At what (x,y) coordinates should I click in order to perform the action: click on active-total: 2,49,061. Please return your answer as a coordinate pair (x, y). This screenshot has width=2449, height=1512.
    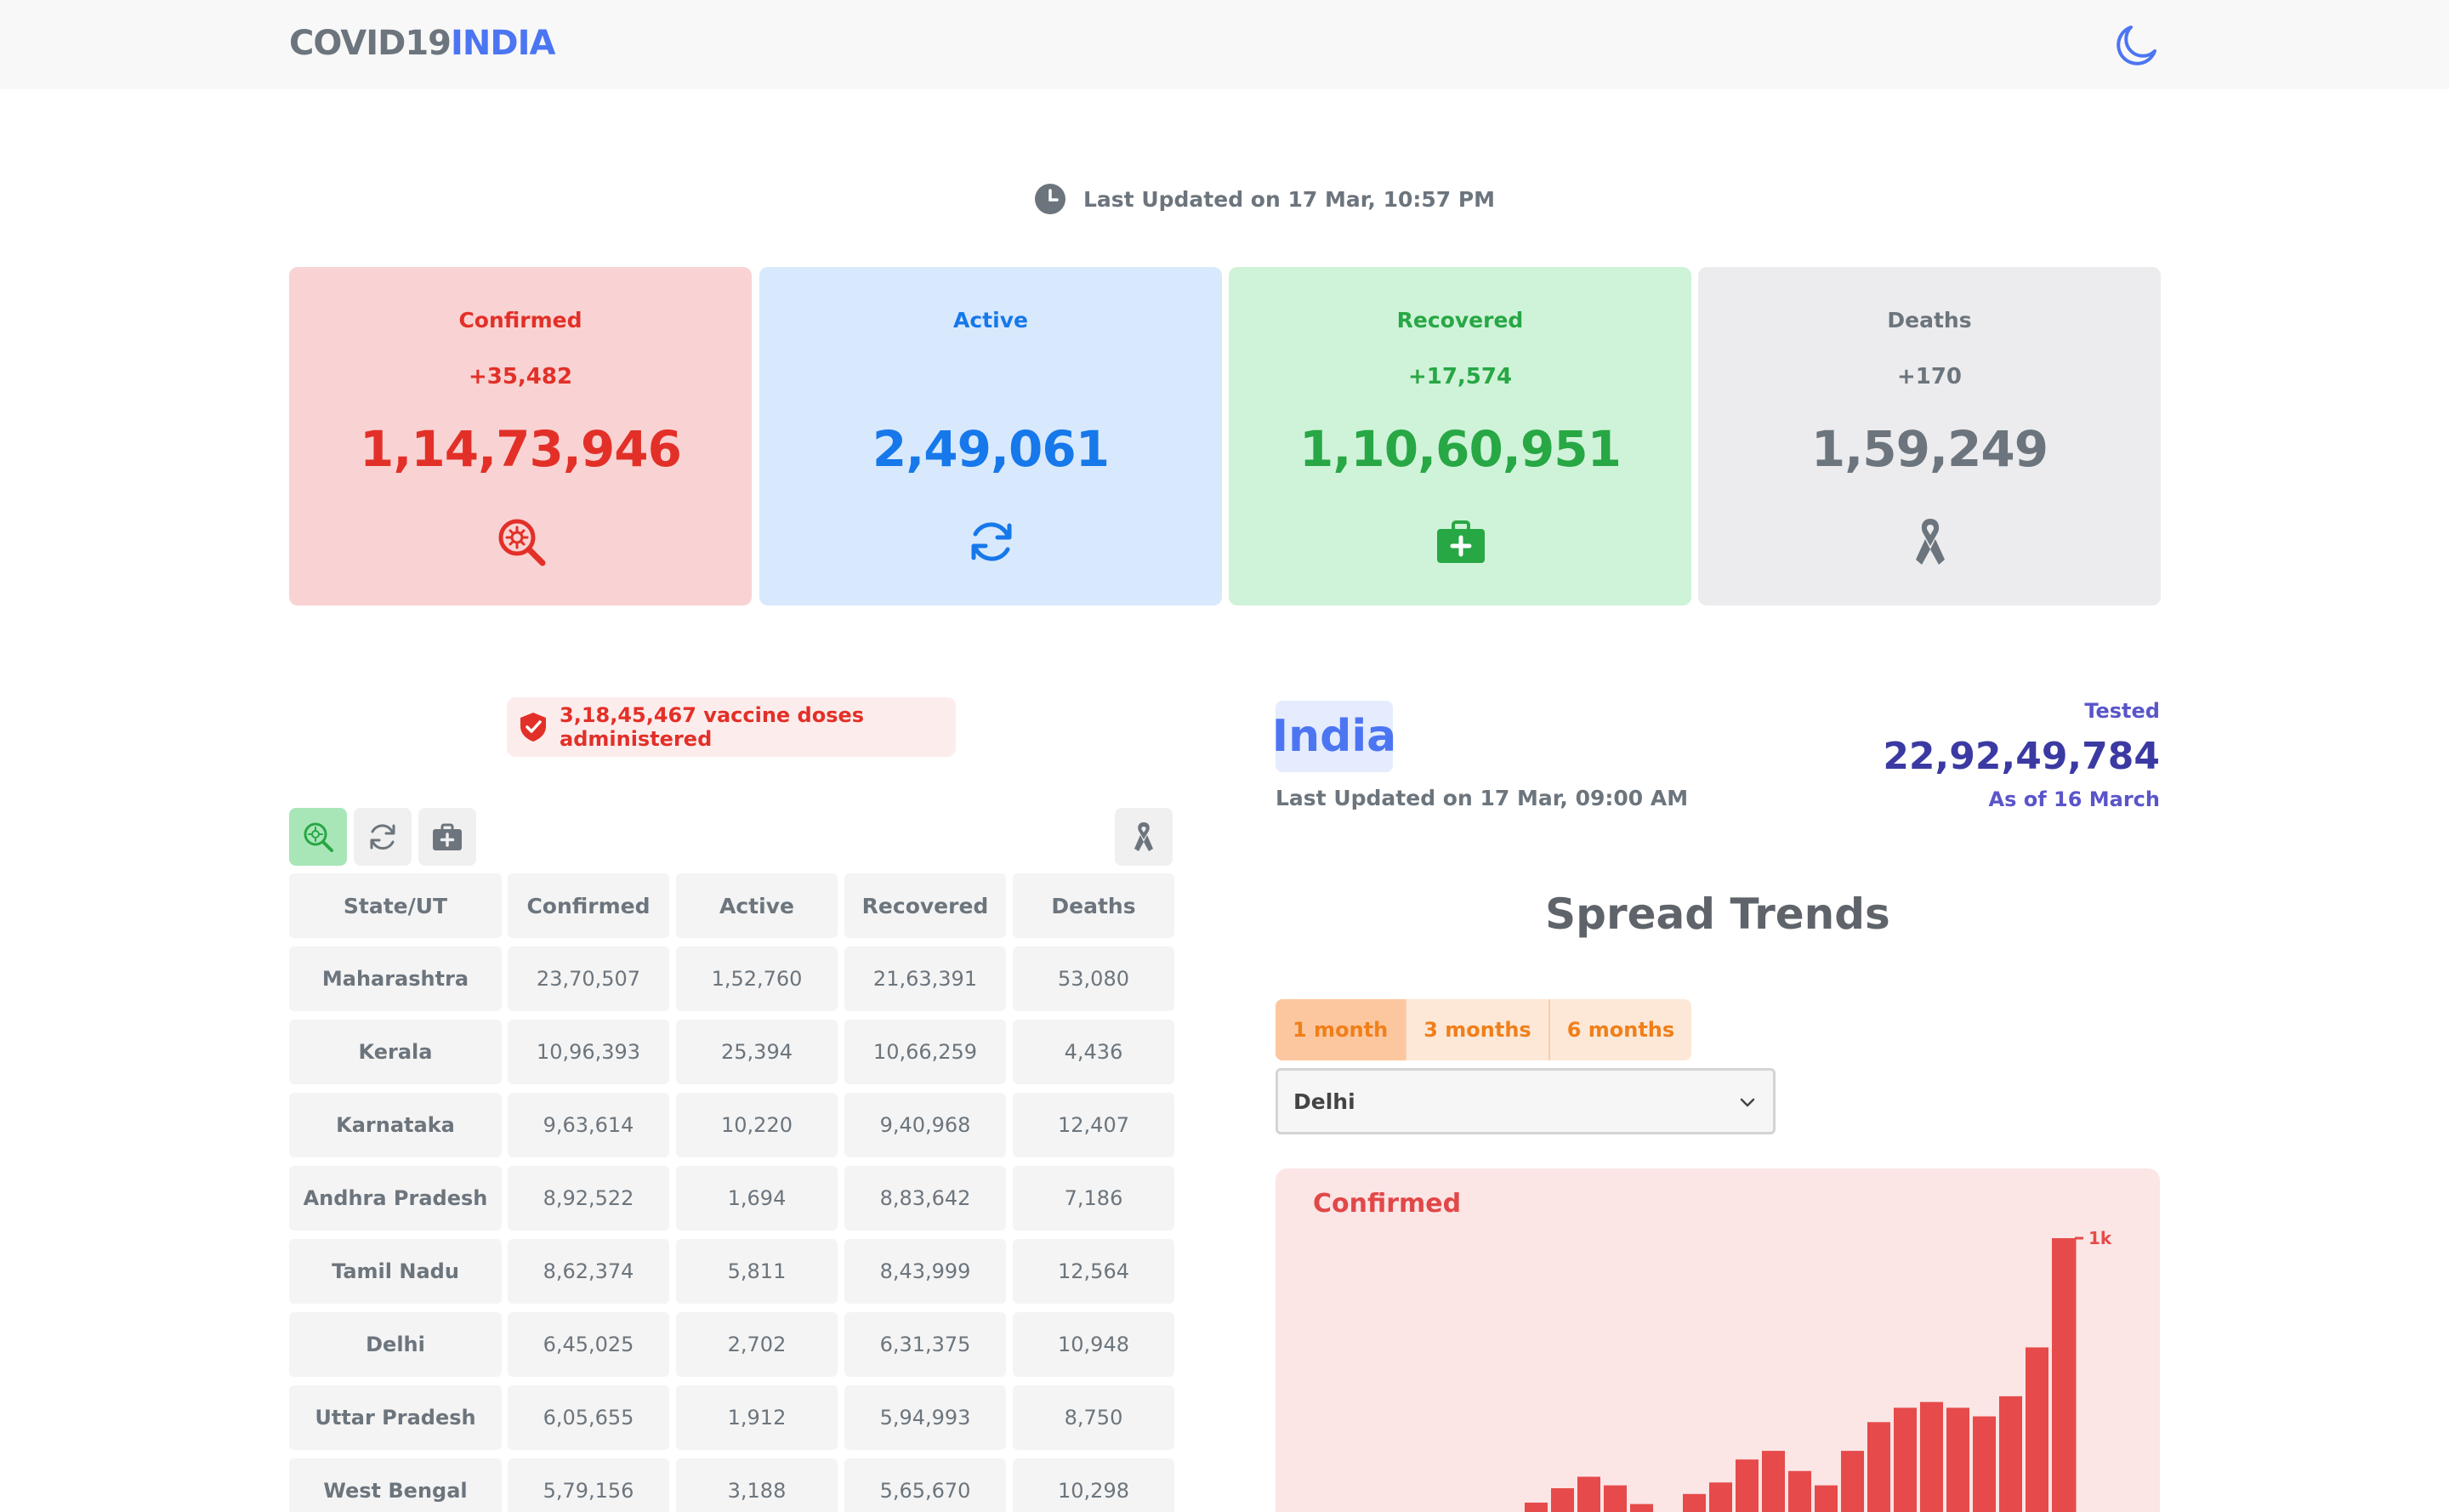
    Looking at the image, I should click on (991, 449).